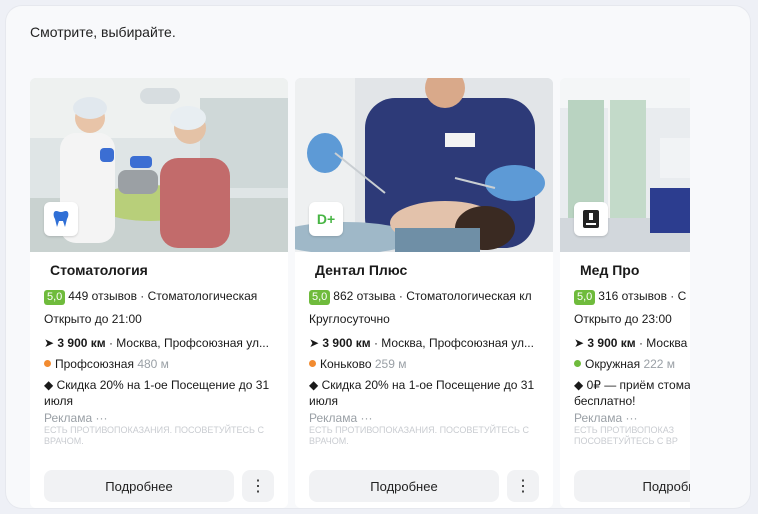 The image size is (758, 514). Describe the element at coordinates (94, 364) in the screenshot. I see `metro-name: Профсоюзная` at that location.